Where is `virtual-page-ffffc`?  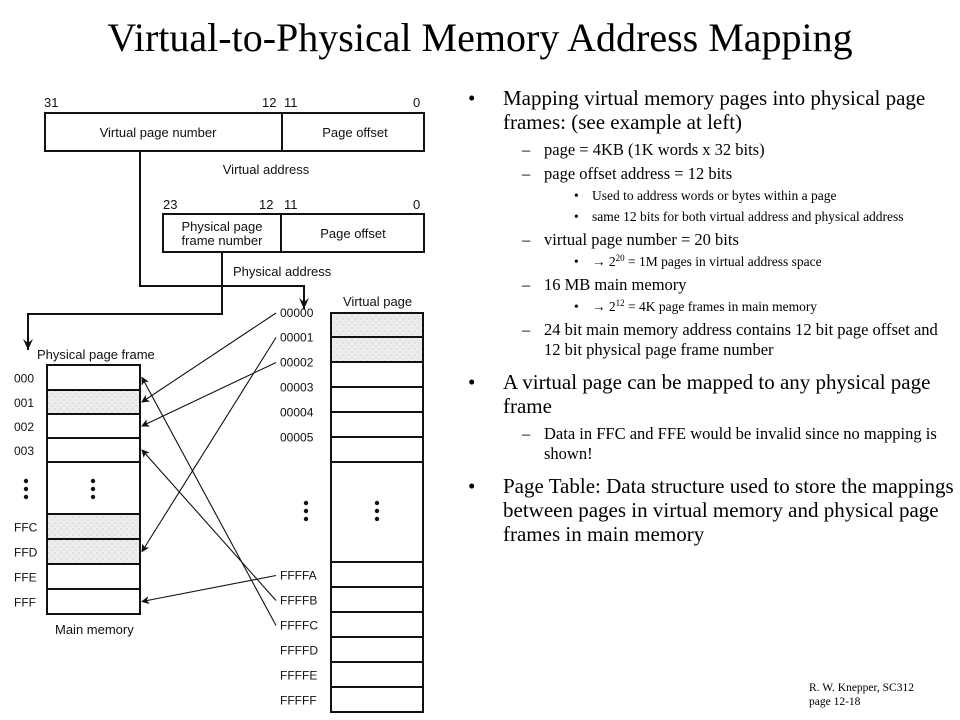
virtual-page-ffffc is located at coordinates (377, 624).